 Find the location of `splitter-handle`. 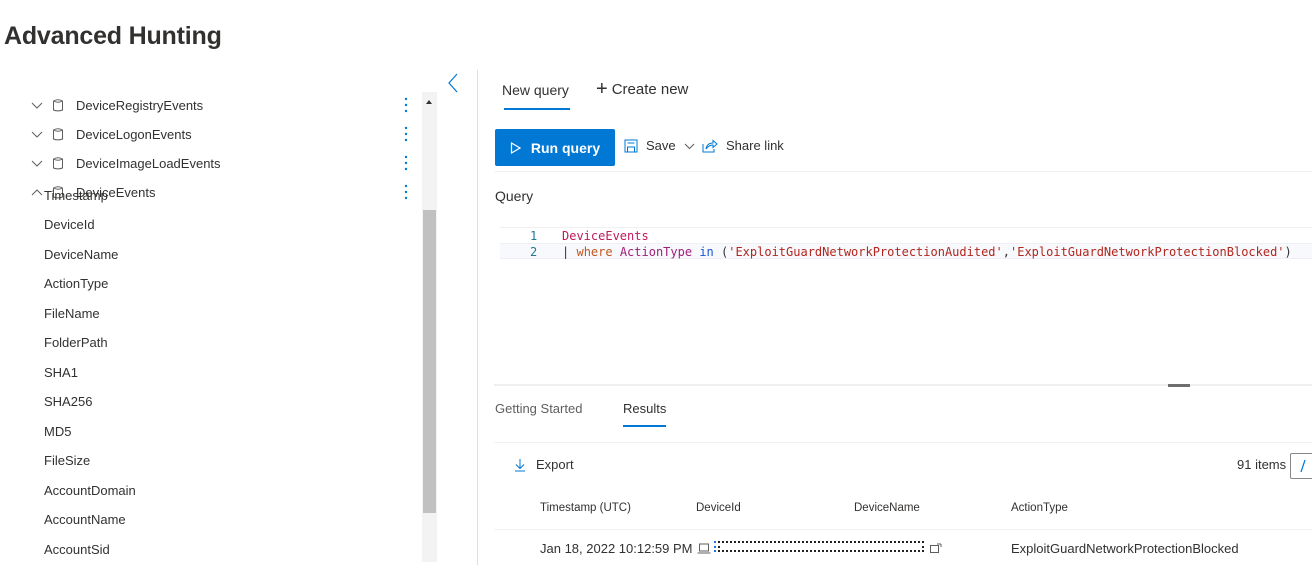

splitter-handle is located at coordinates (1179, 385).